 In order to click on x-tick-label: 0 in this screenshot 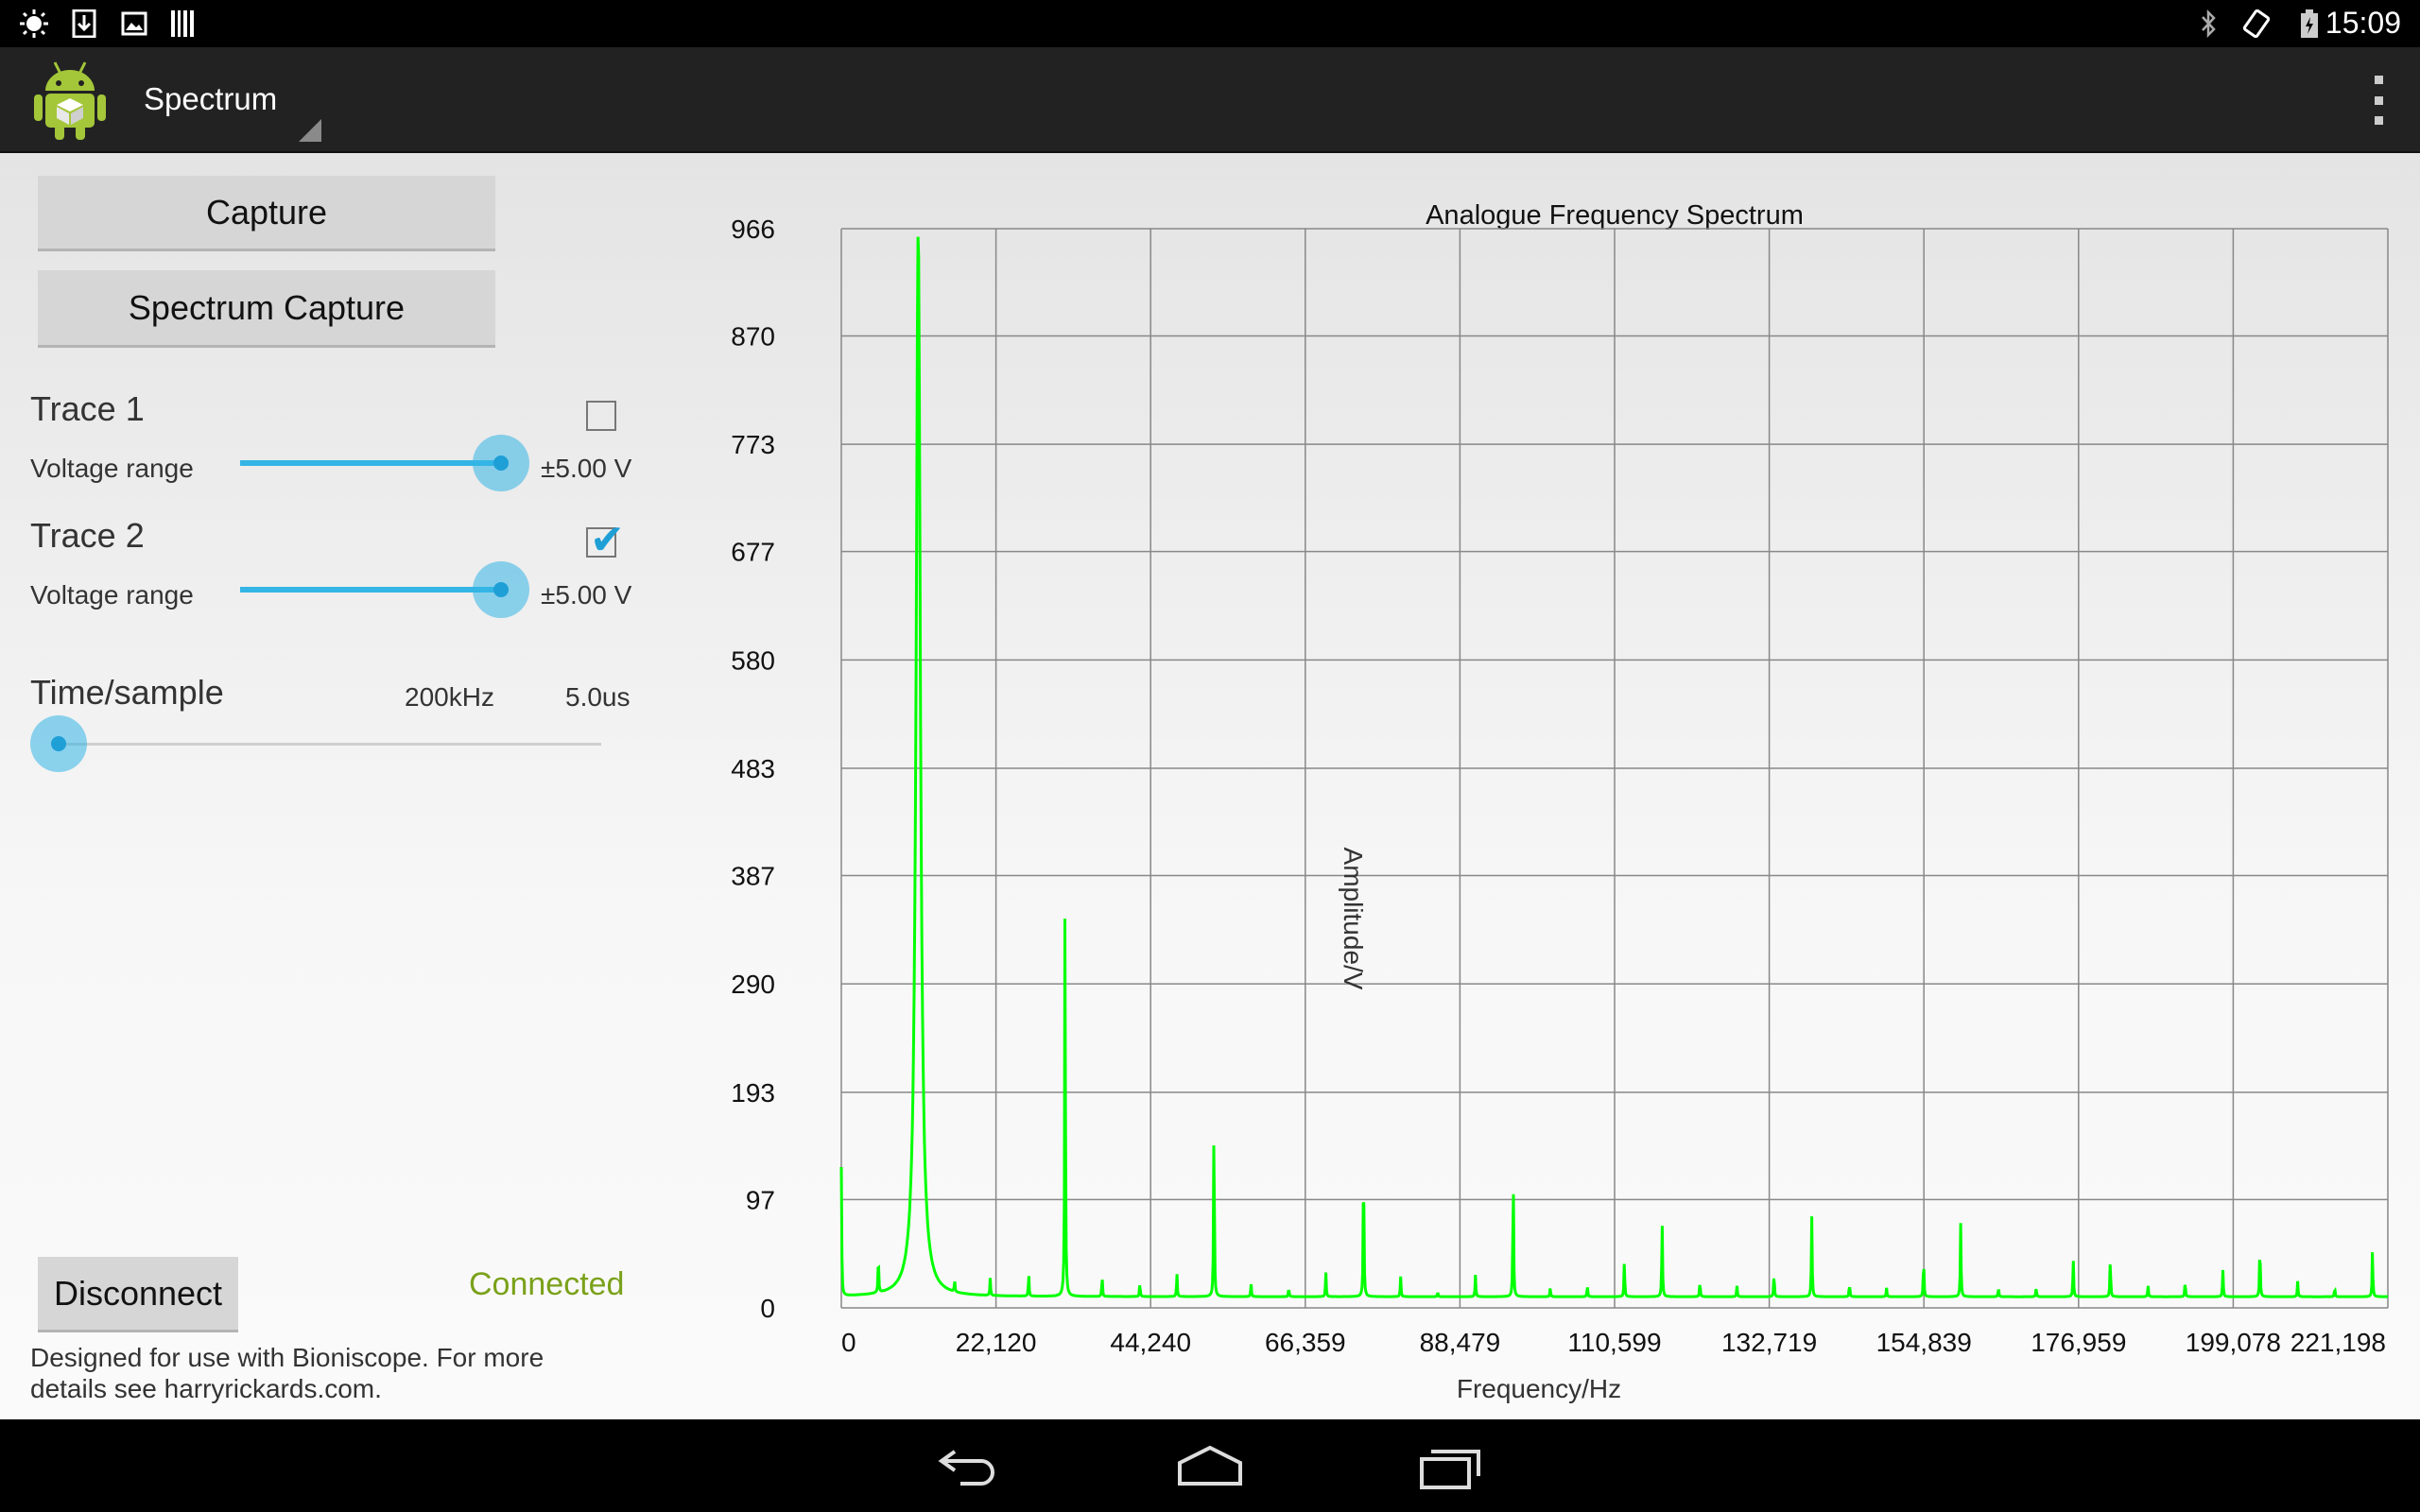, I will do `click(849, 1342)`.